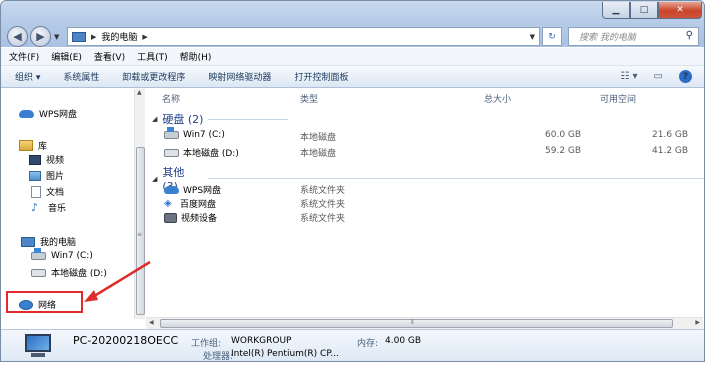 The width and height of the screenshot is (713, 365). What do you see at coordinates (35, 207) in the screenshot?
I see `music-icon: ♪` at bounding box center [35, 207].